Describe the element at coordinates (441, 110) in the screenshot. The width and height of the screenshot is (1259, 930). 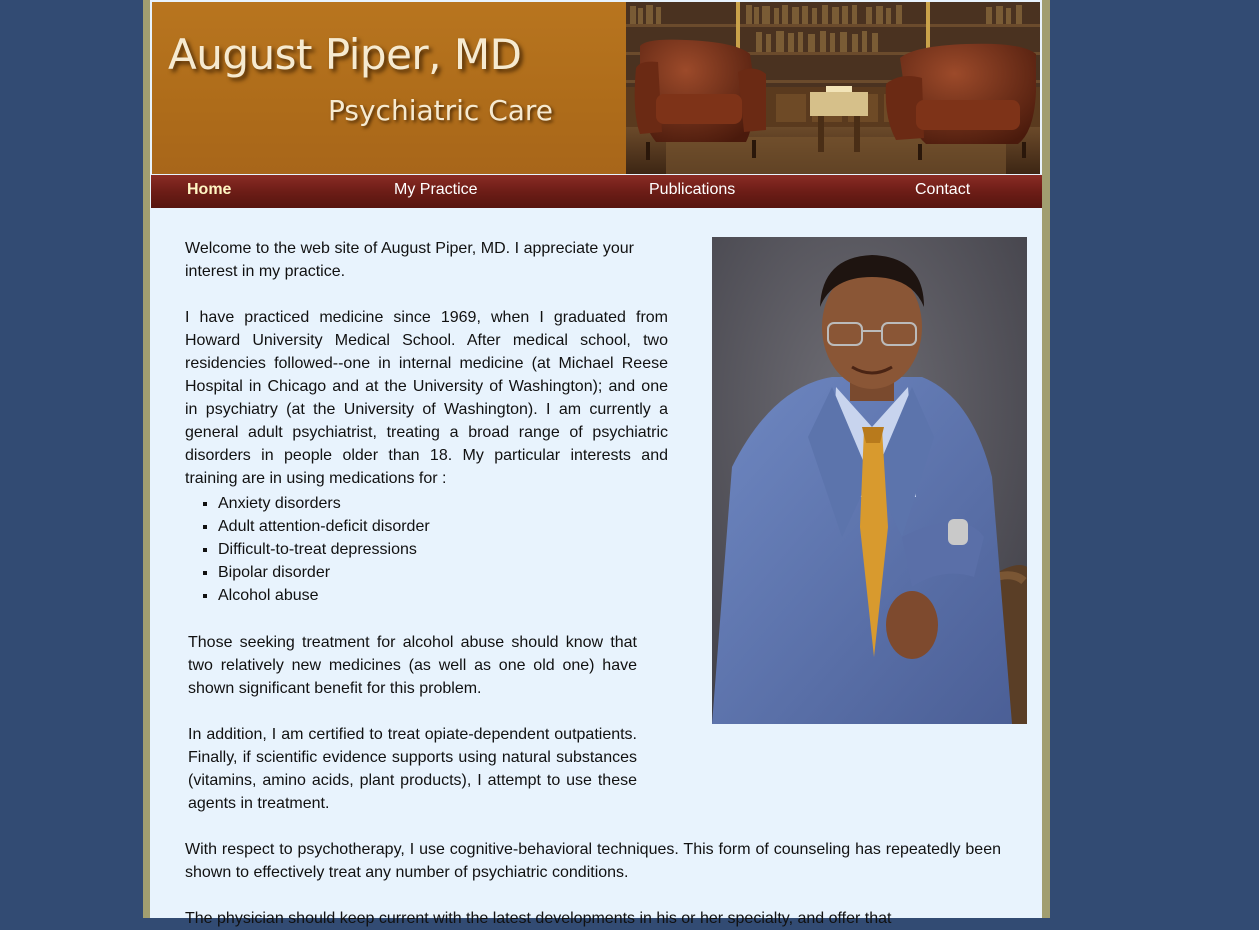
I see `site-subtitle: Psychiatric Care` at that location.